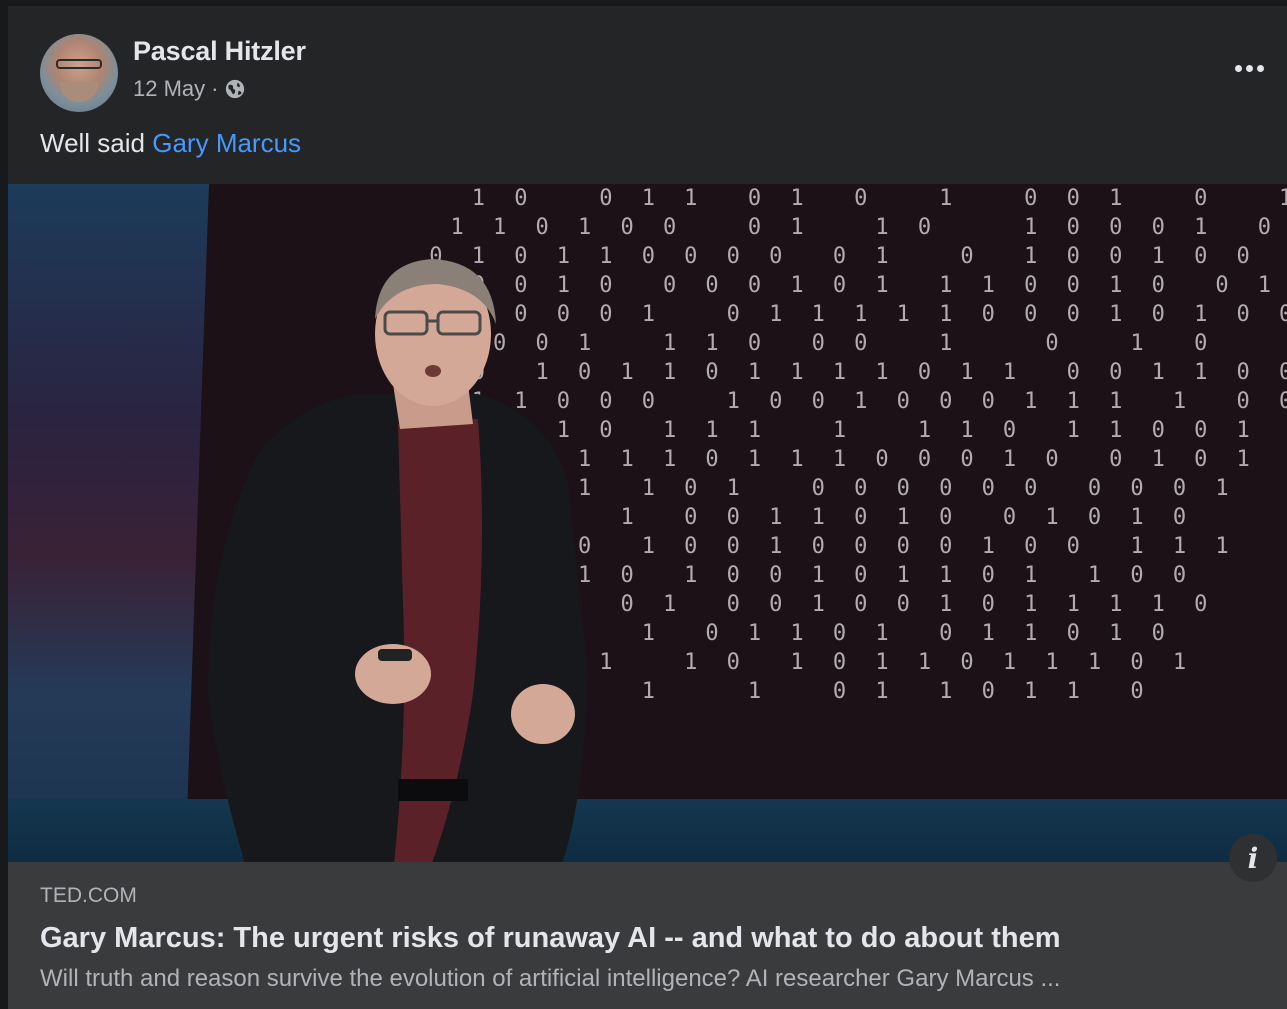 This screenshot has width=1287, height=1009. What do you see at coordinates (1253, 858) in the screenshot?
I see `info-icon: i` at bounding box center [1253, 858].